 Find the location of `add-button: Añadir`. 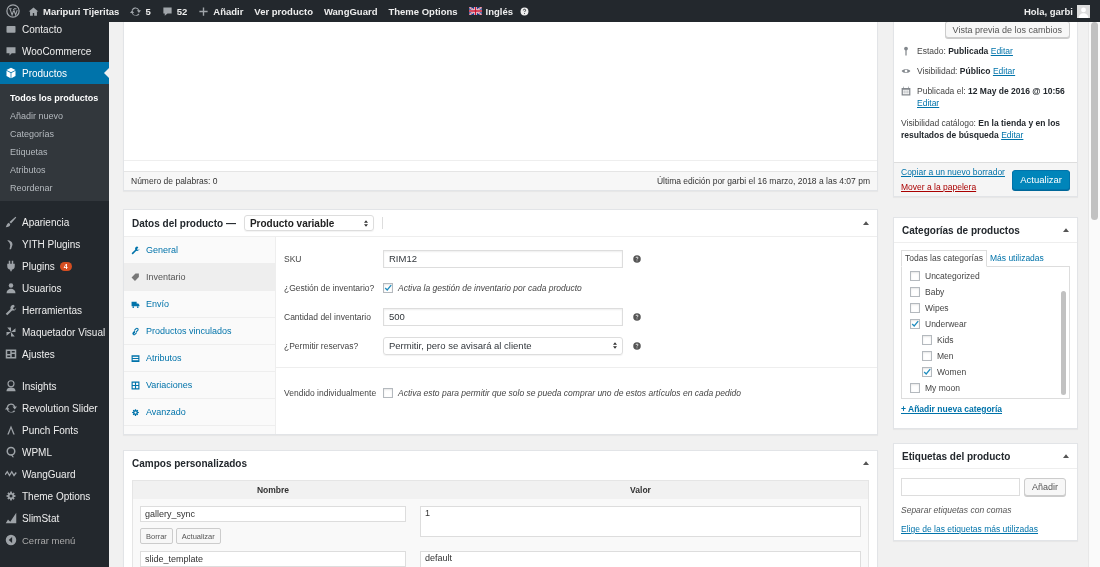

add-button: Añadir is located at coordinates (1045, 487).